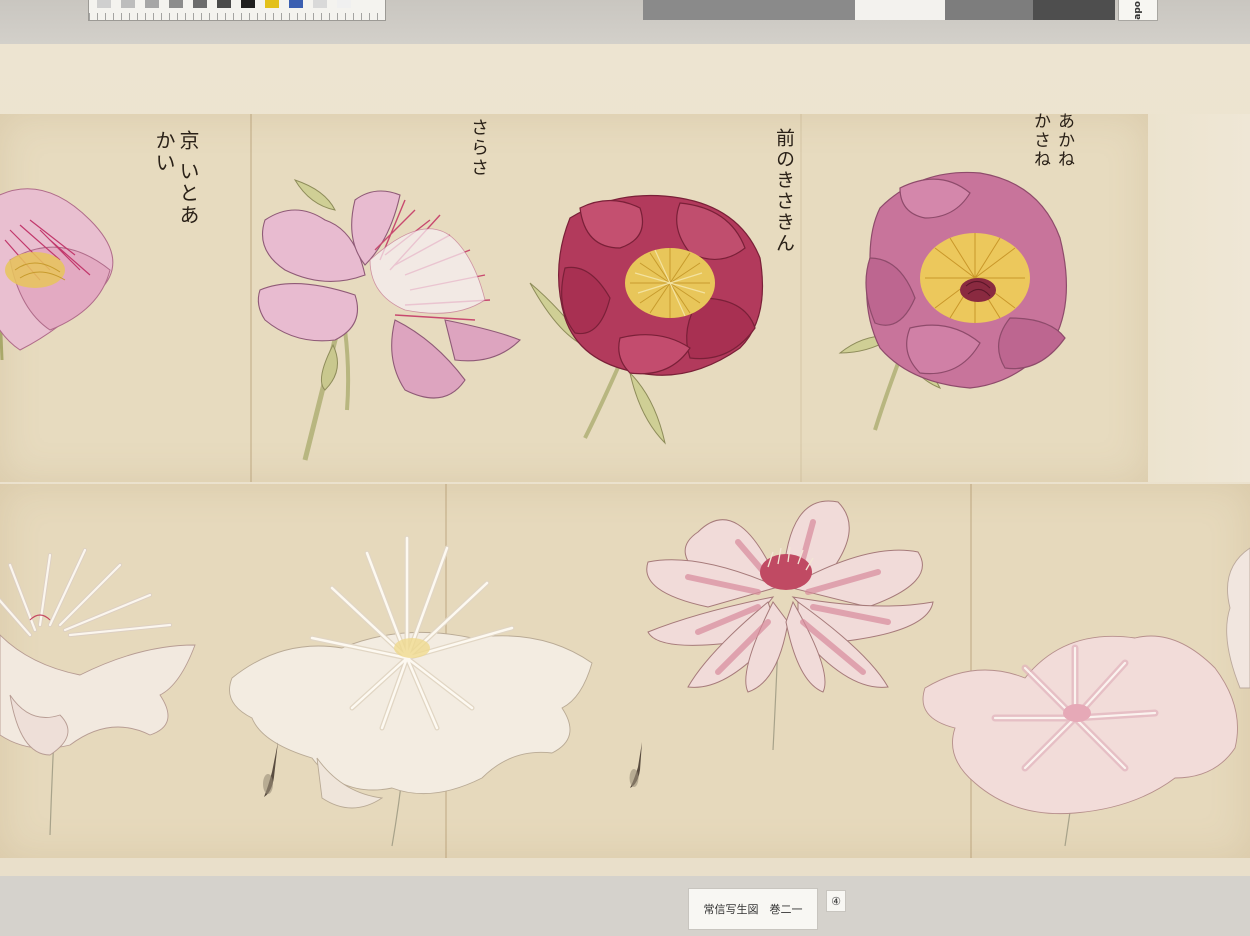  What do you see at coordinates (411, 691) in the screenshot?
I see `peony-white` at bounding box center [411, 691].